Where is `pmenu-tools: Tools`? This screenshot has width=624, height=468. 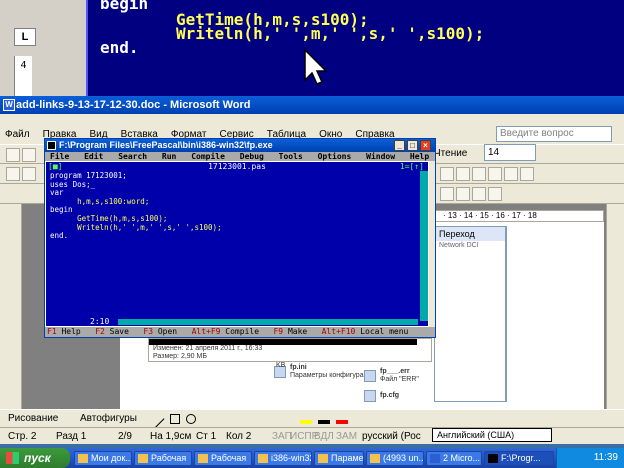 pmenu-tools: Tools is located at coordinates (291, 156).